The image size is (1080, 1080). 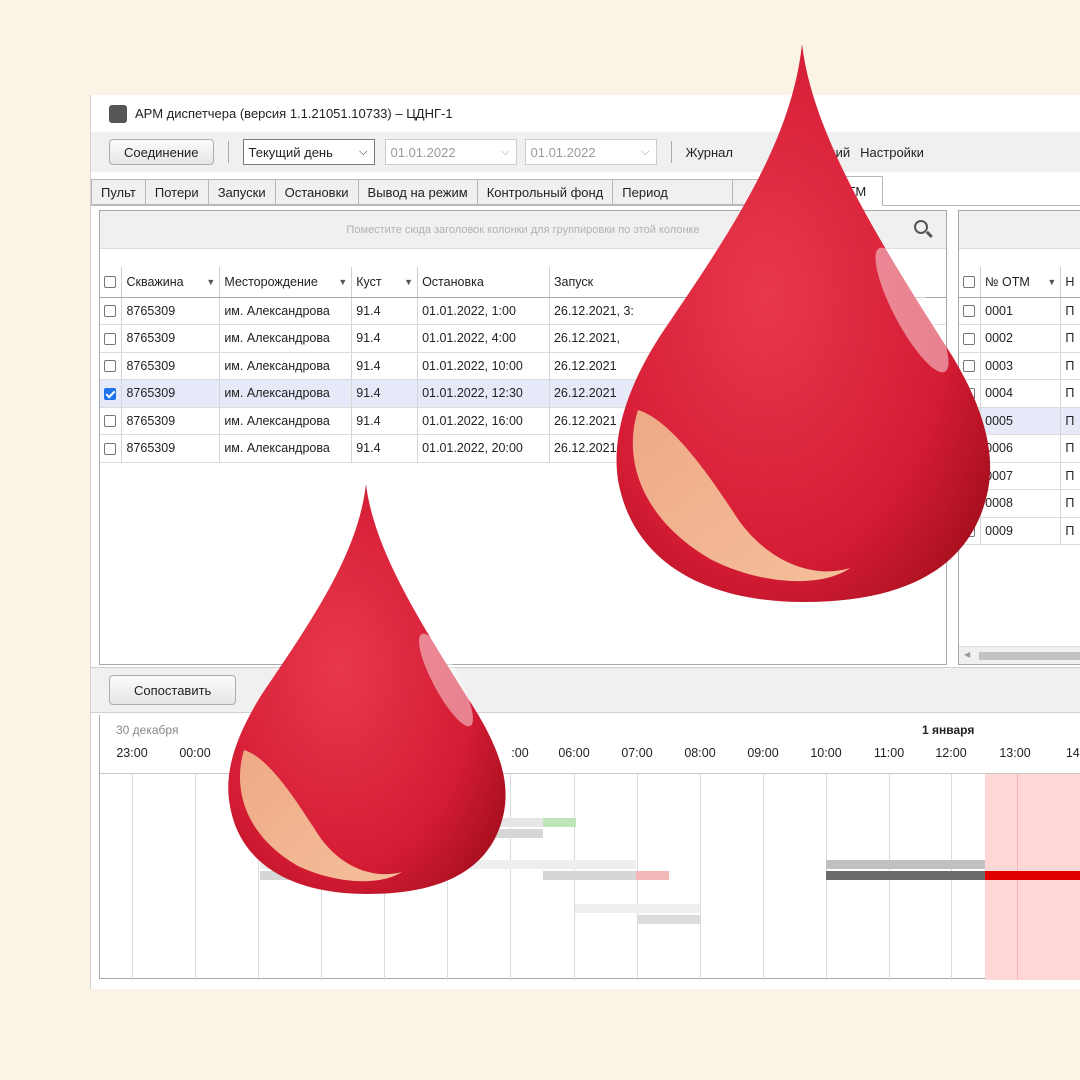 What do you see at coordinates (423, 152) in the screenshot?
I see `date-from-value: 01.01.2022` at bounding box center [423, 152].